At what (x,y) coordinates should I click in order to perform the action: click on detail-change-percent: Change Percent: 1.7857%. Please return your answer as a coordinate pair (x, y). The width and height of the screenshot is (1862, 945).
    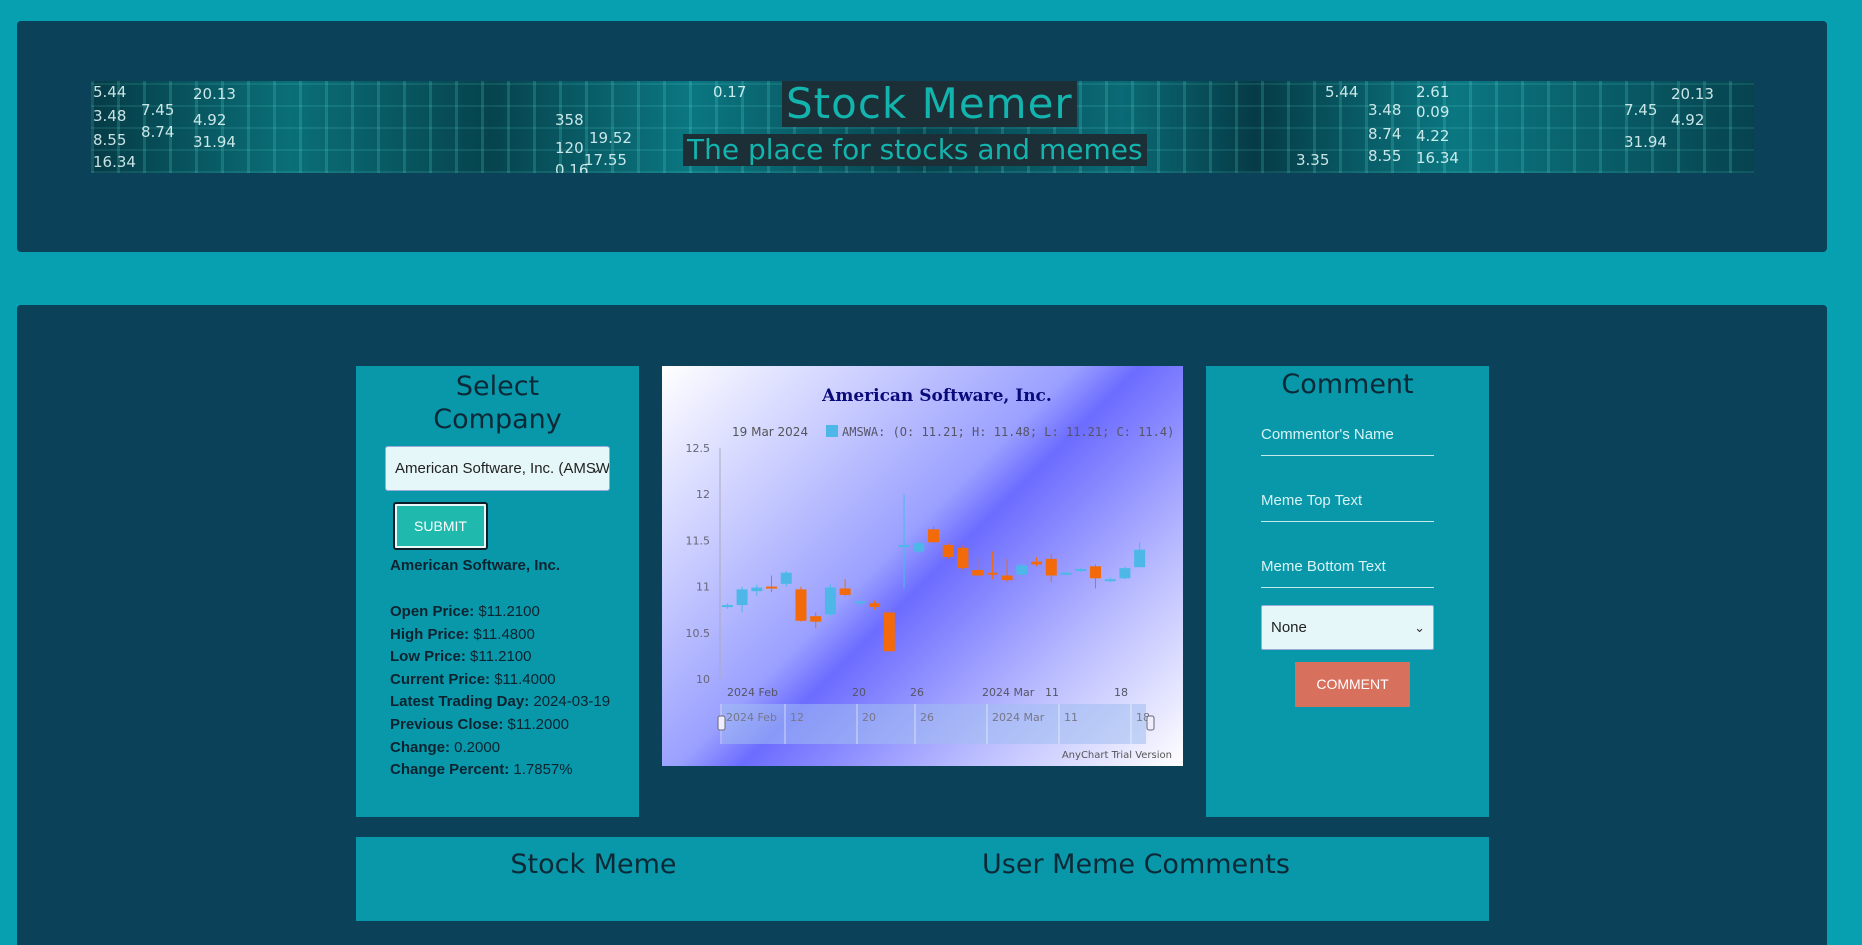
    Looking at the image, I should click on (481, 770).